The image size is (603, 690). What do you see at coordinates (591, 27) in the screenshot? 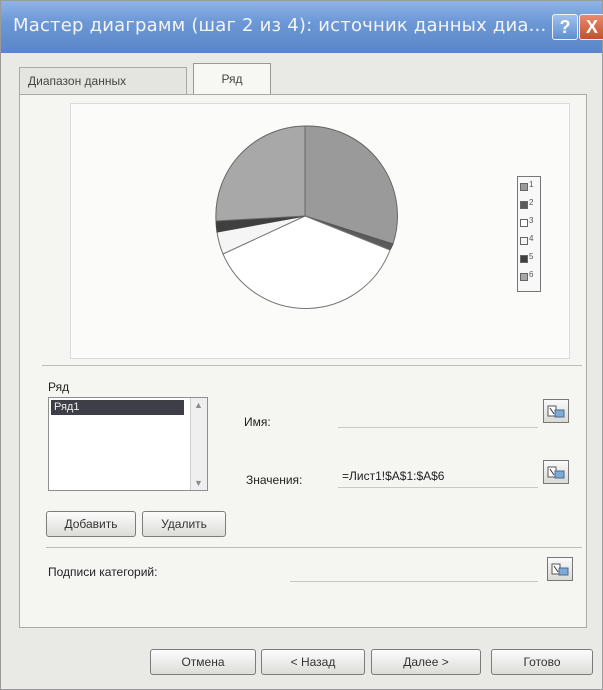
I see `close-button: X` at bounding box center [591, 27].